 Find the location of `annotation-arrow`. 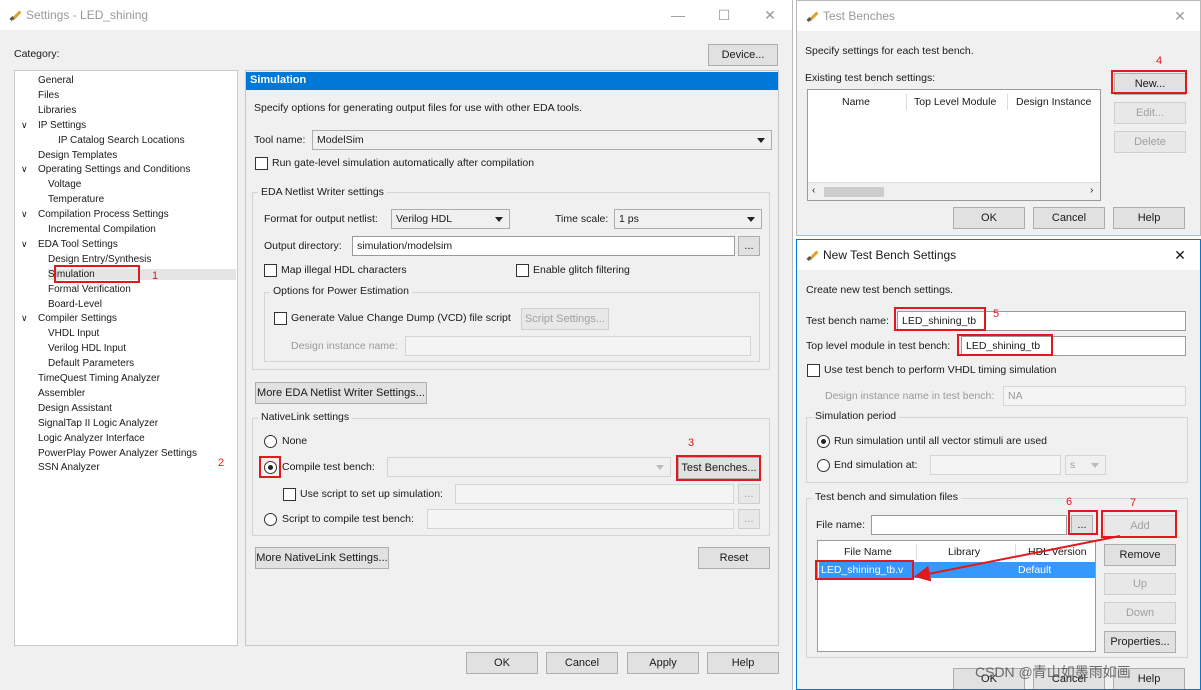

annotation-arrow is located at coordinates (1017, 558).